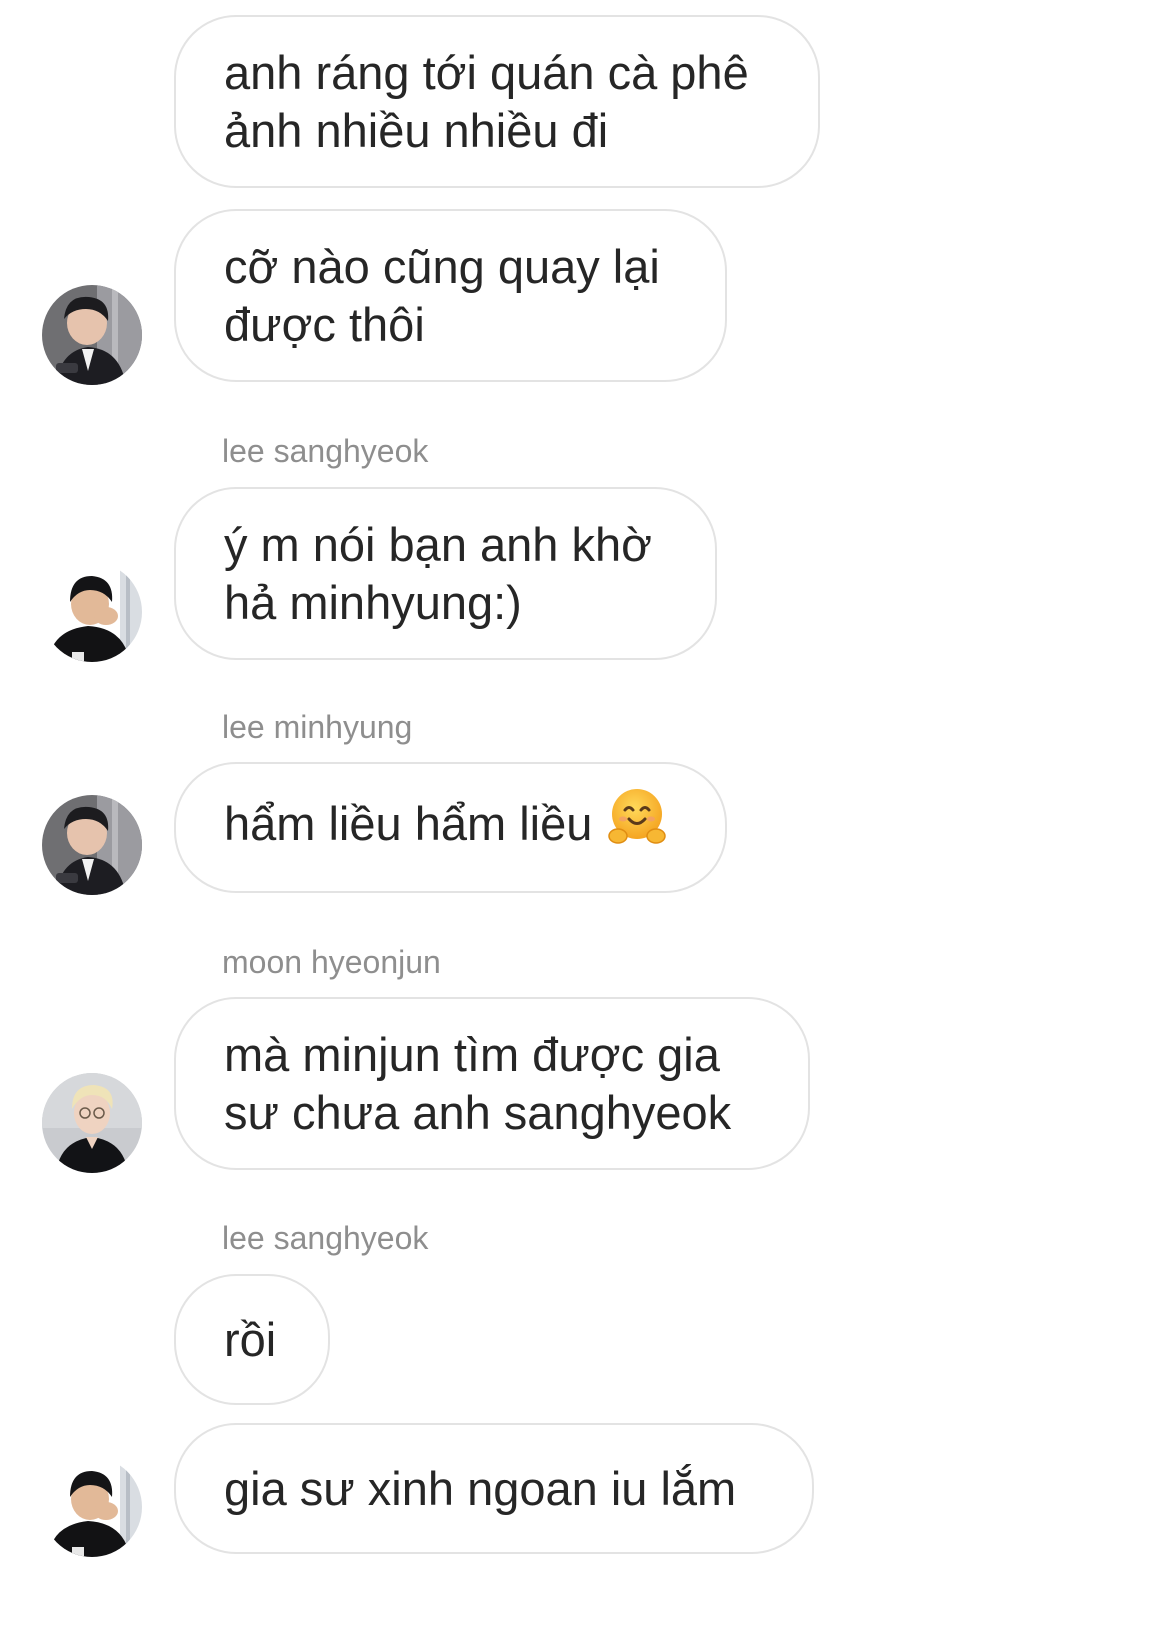 The height and width of the screenshot is (1626, 1169). I want to click on message-bubble: gia sư xinh ngoan iu lắm, so click(494, 1488).